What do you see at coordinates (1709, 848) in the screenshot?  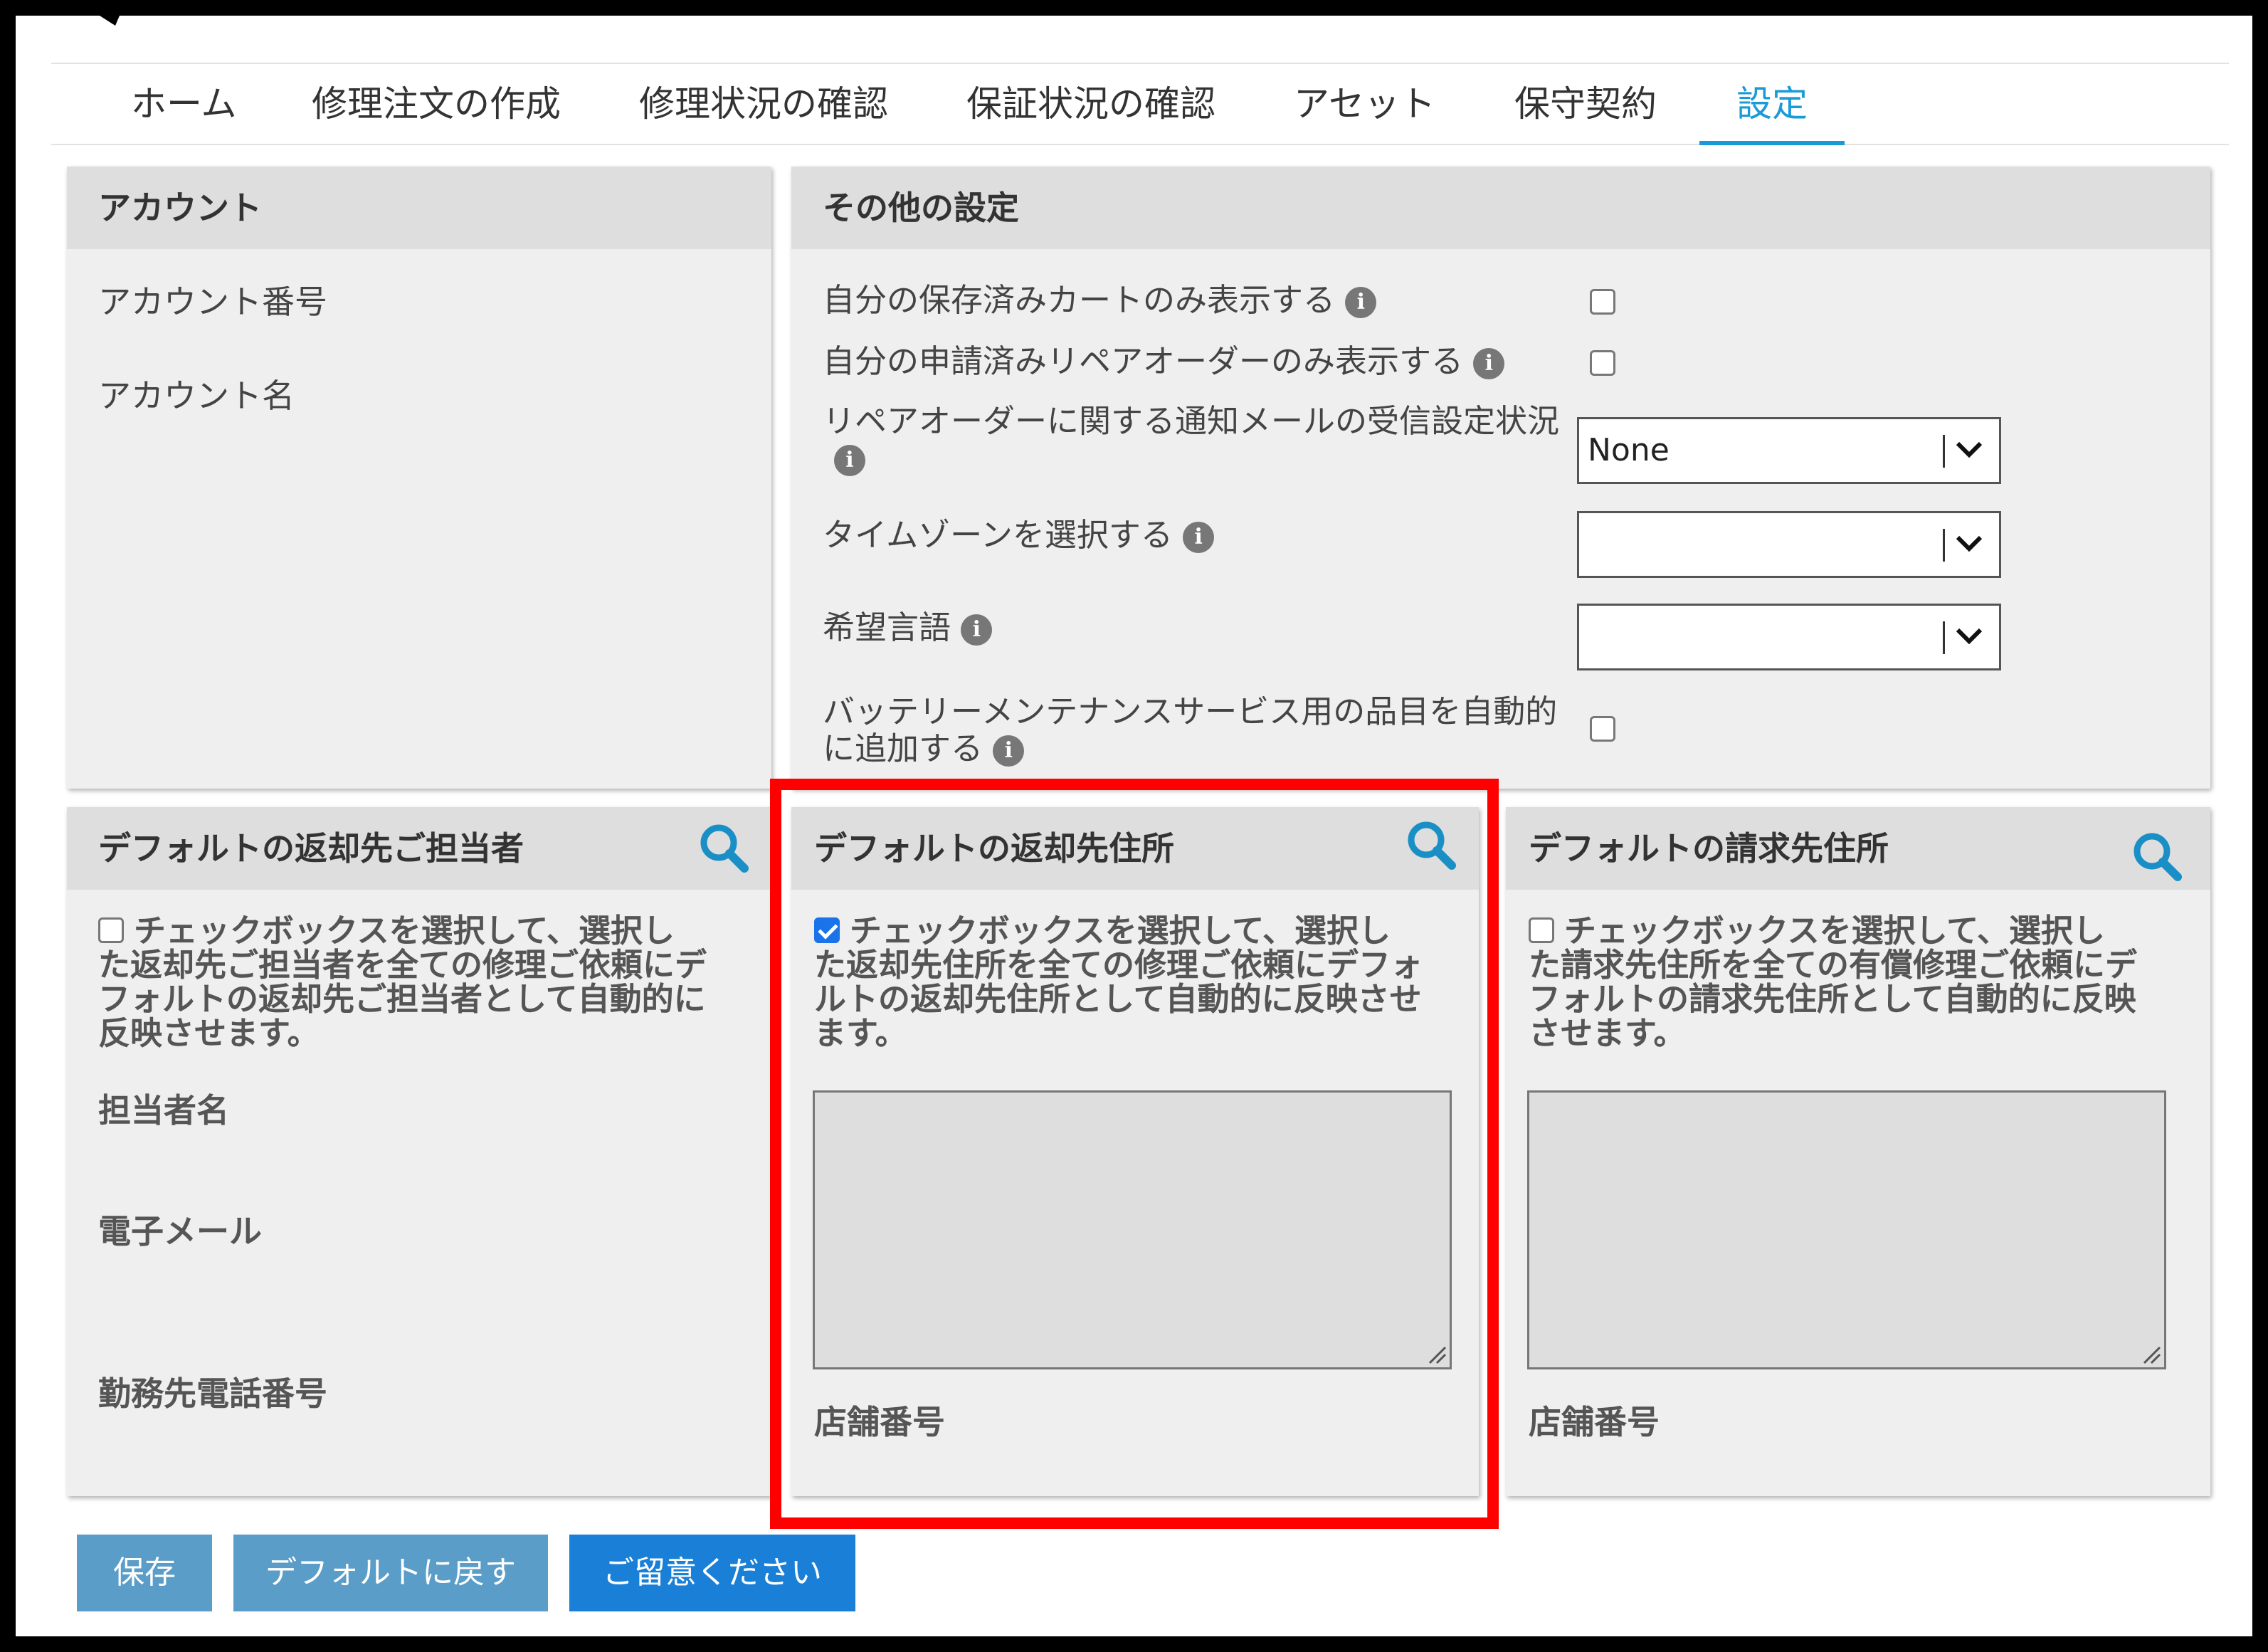 I see `billing-address-title: デフォルトの請求先住所` at bounding box center [1709, 848].